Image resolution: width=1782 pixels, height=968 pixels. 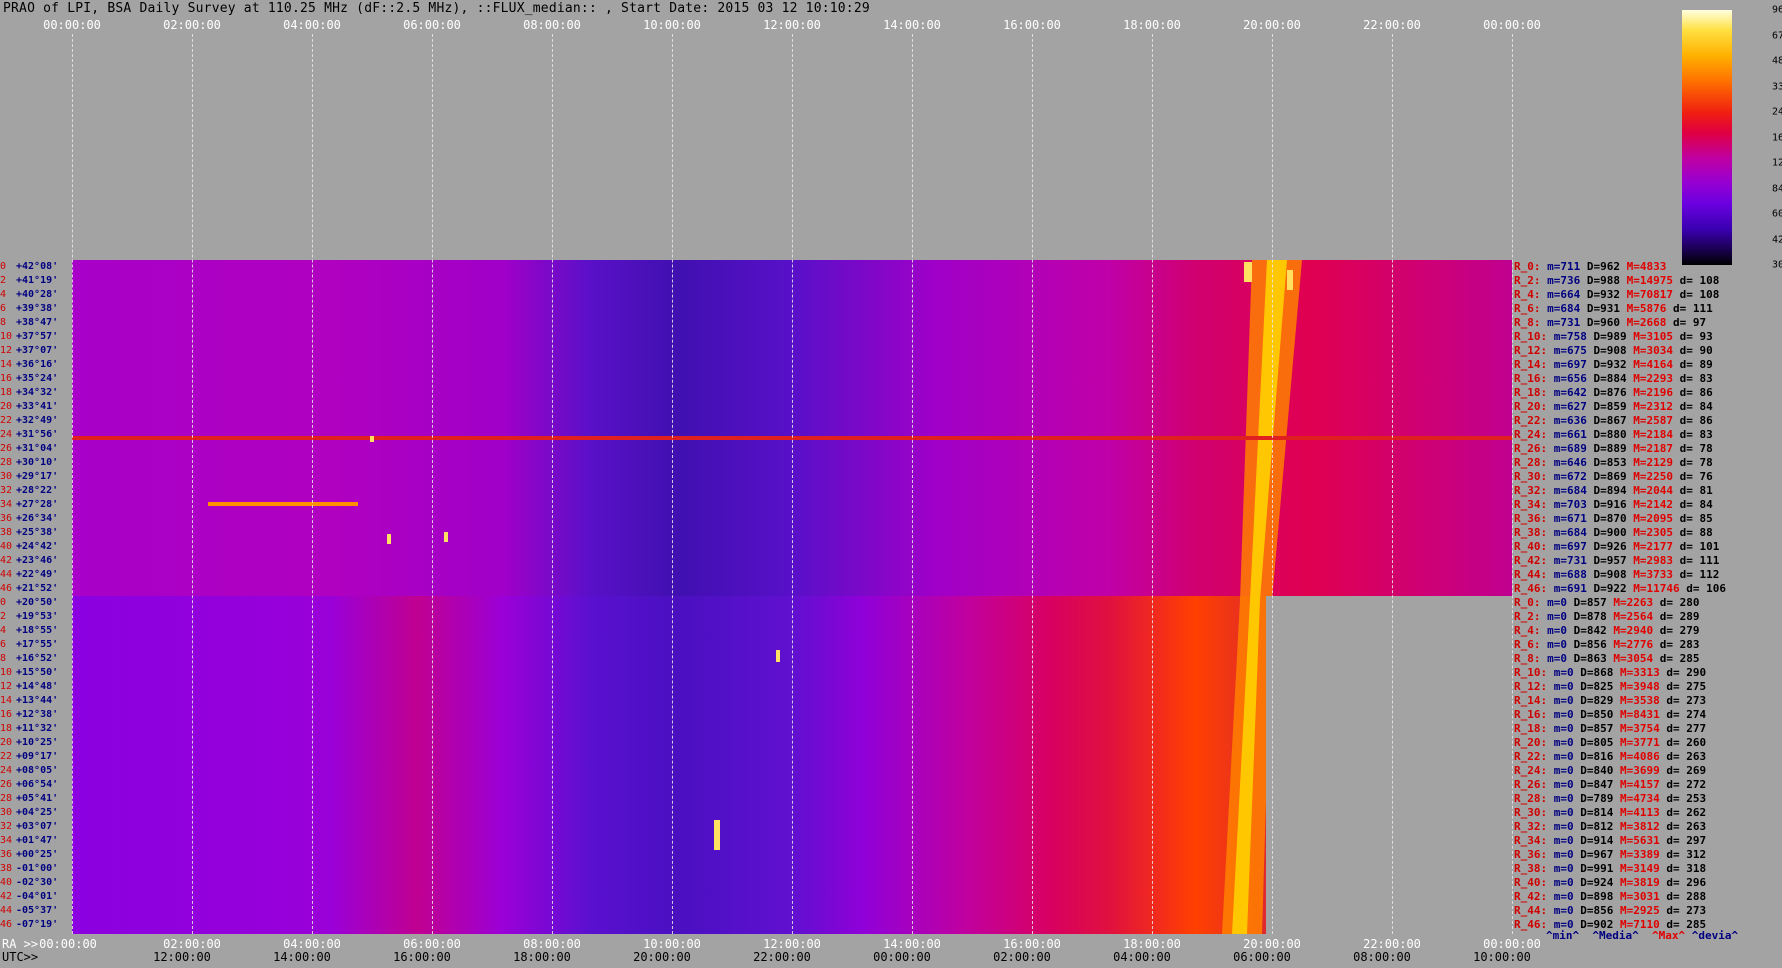 I want to click on row-stat: R_0: m=711 D=962 M=4833, so click(x=1597, y=267).